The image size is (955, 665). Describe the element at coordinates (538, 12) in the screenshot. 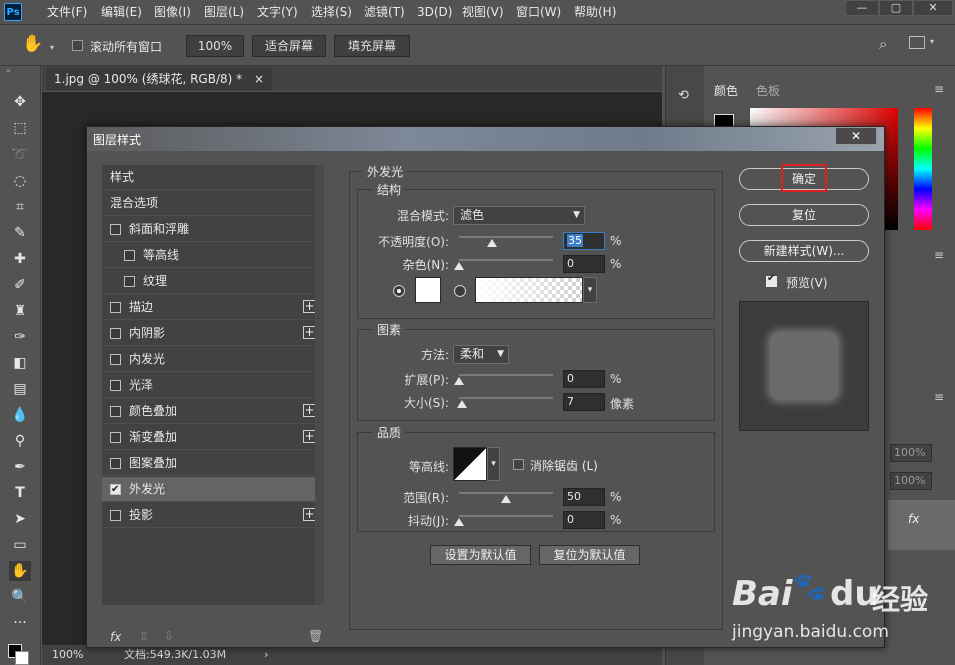

I see `menu-window: 窗口(W)` at that location.